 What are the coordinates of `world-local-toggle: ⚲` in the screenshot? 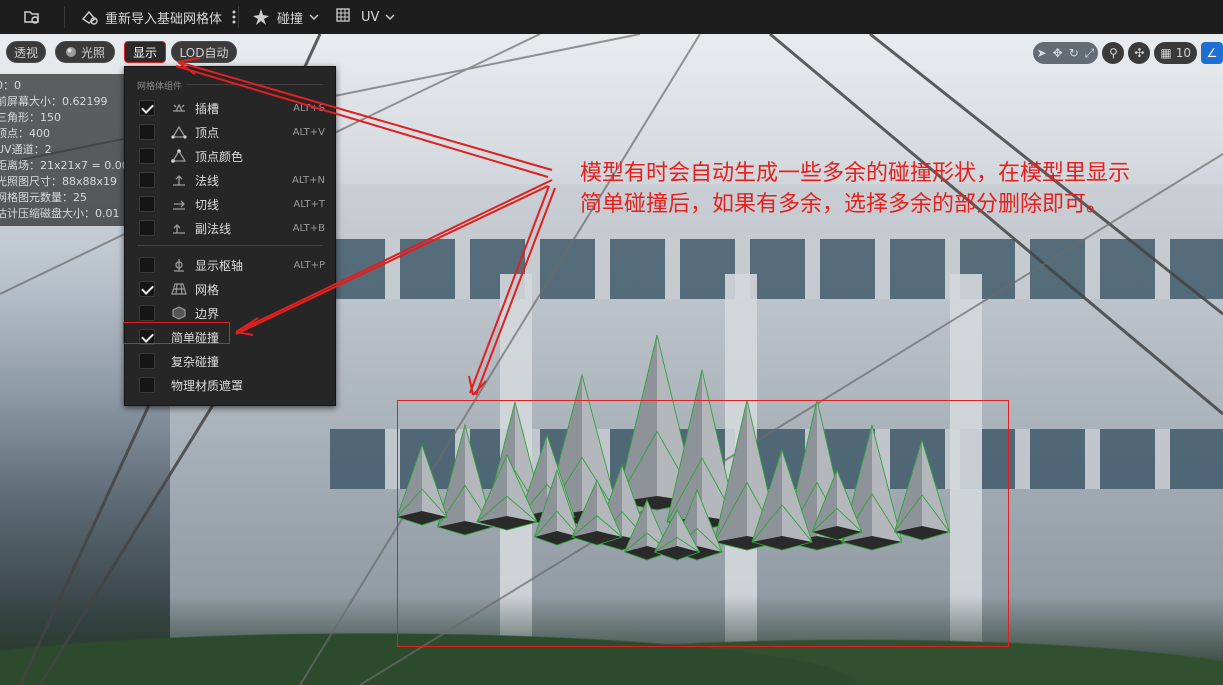 It's located at (1113, 53).